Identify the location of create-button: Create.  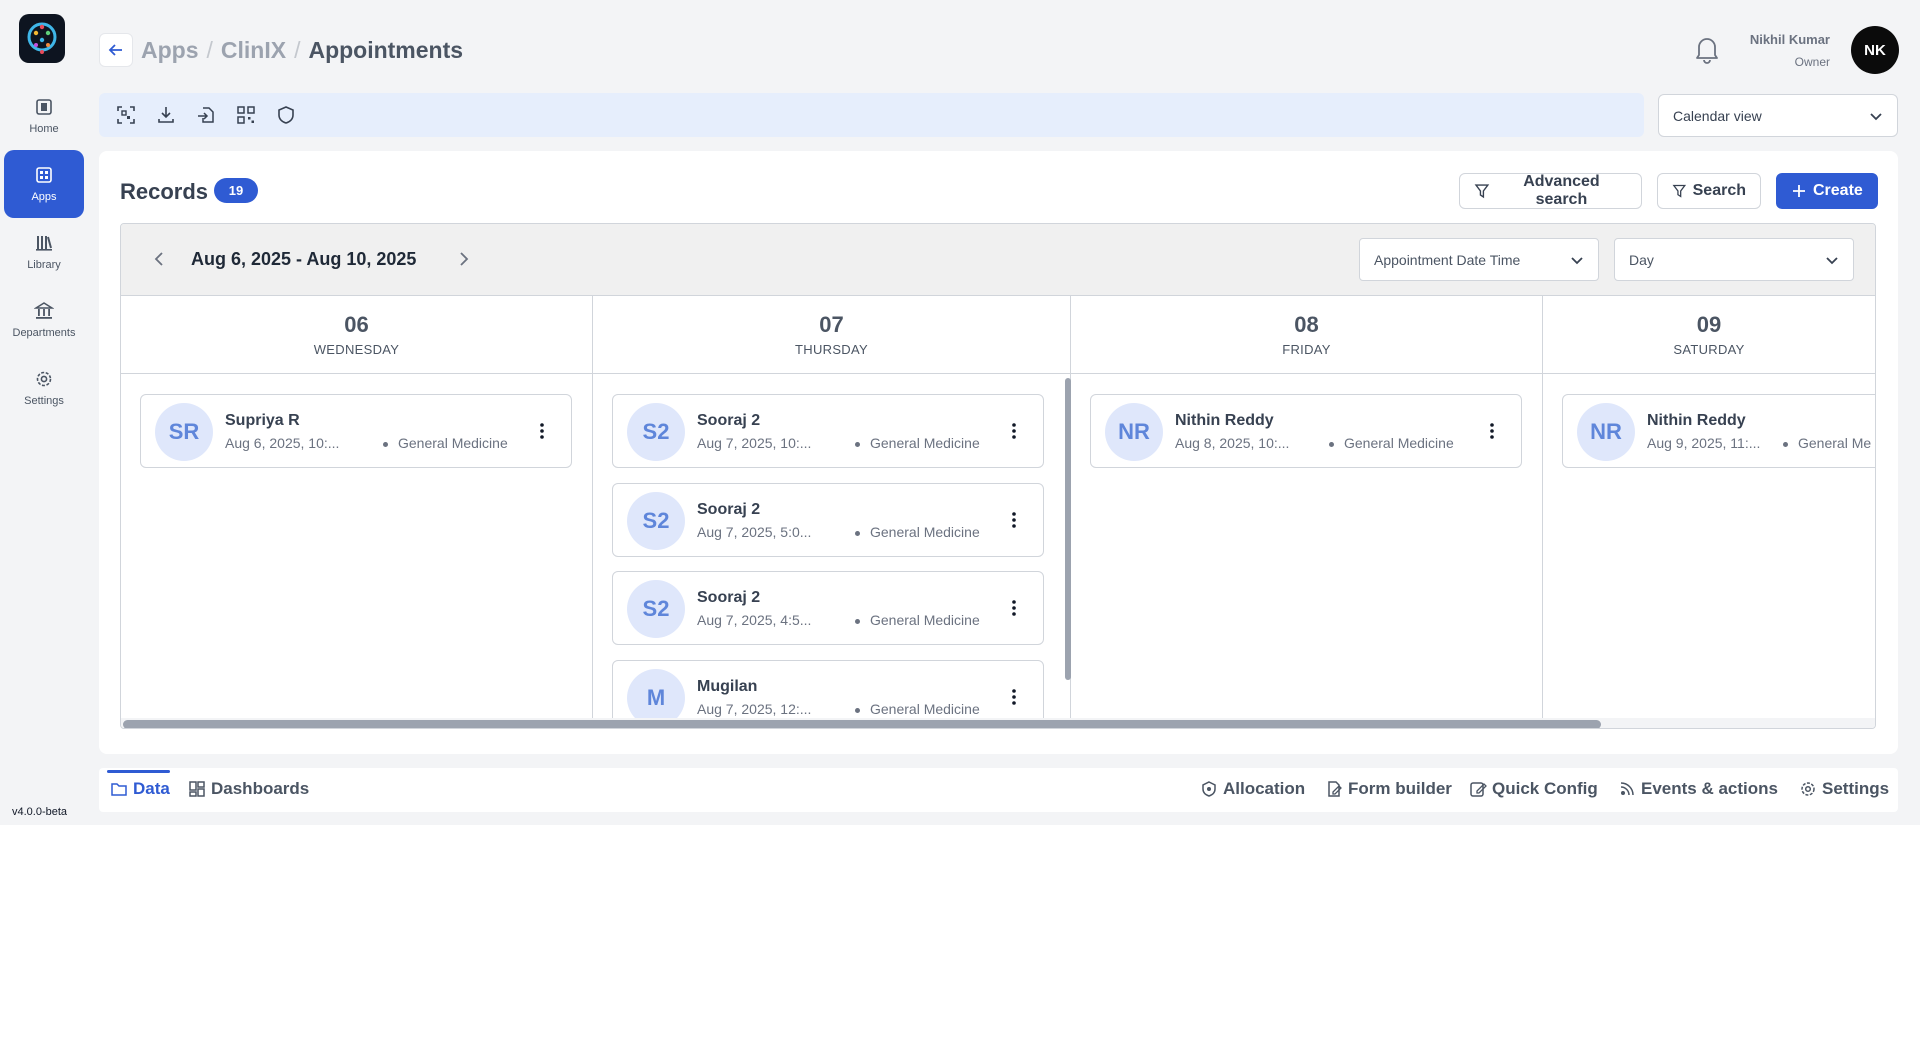
(1827, 191).